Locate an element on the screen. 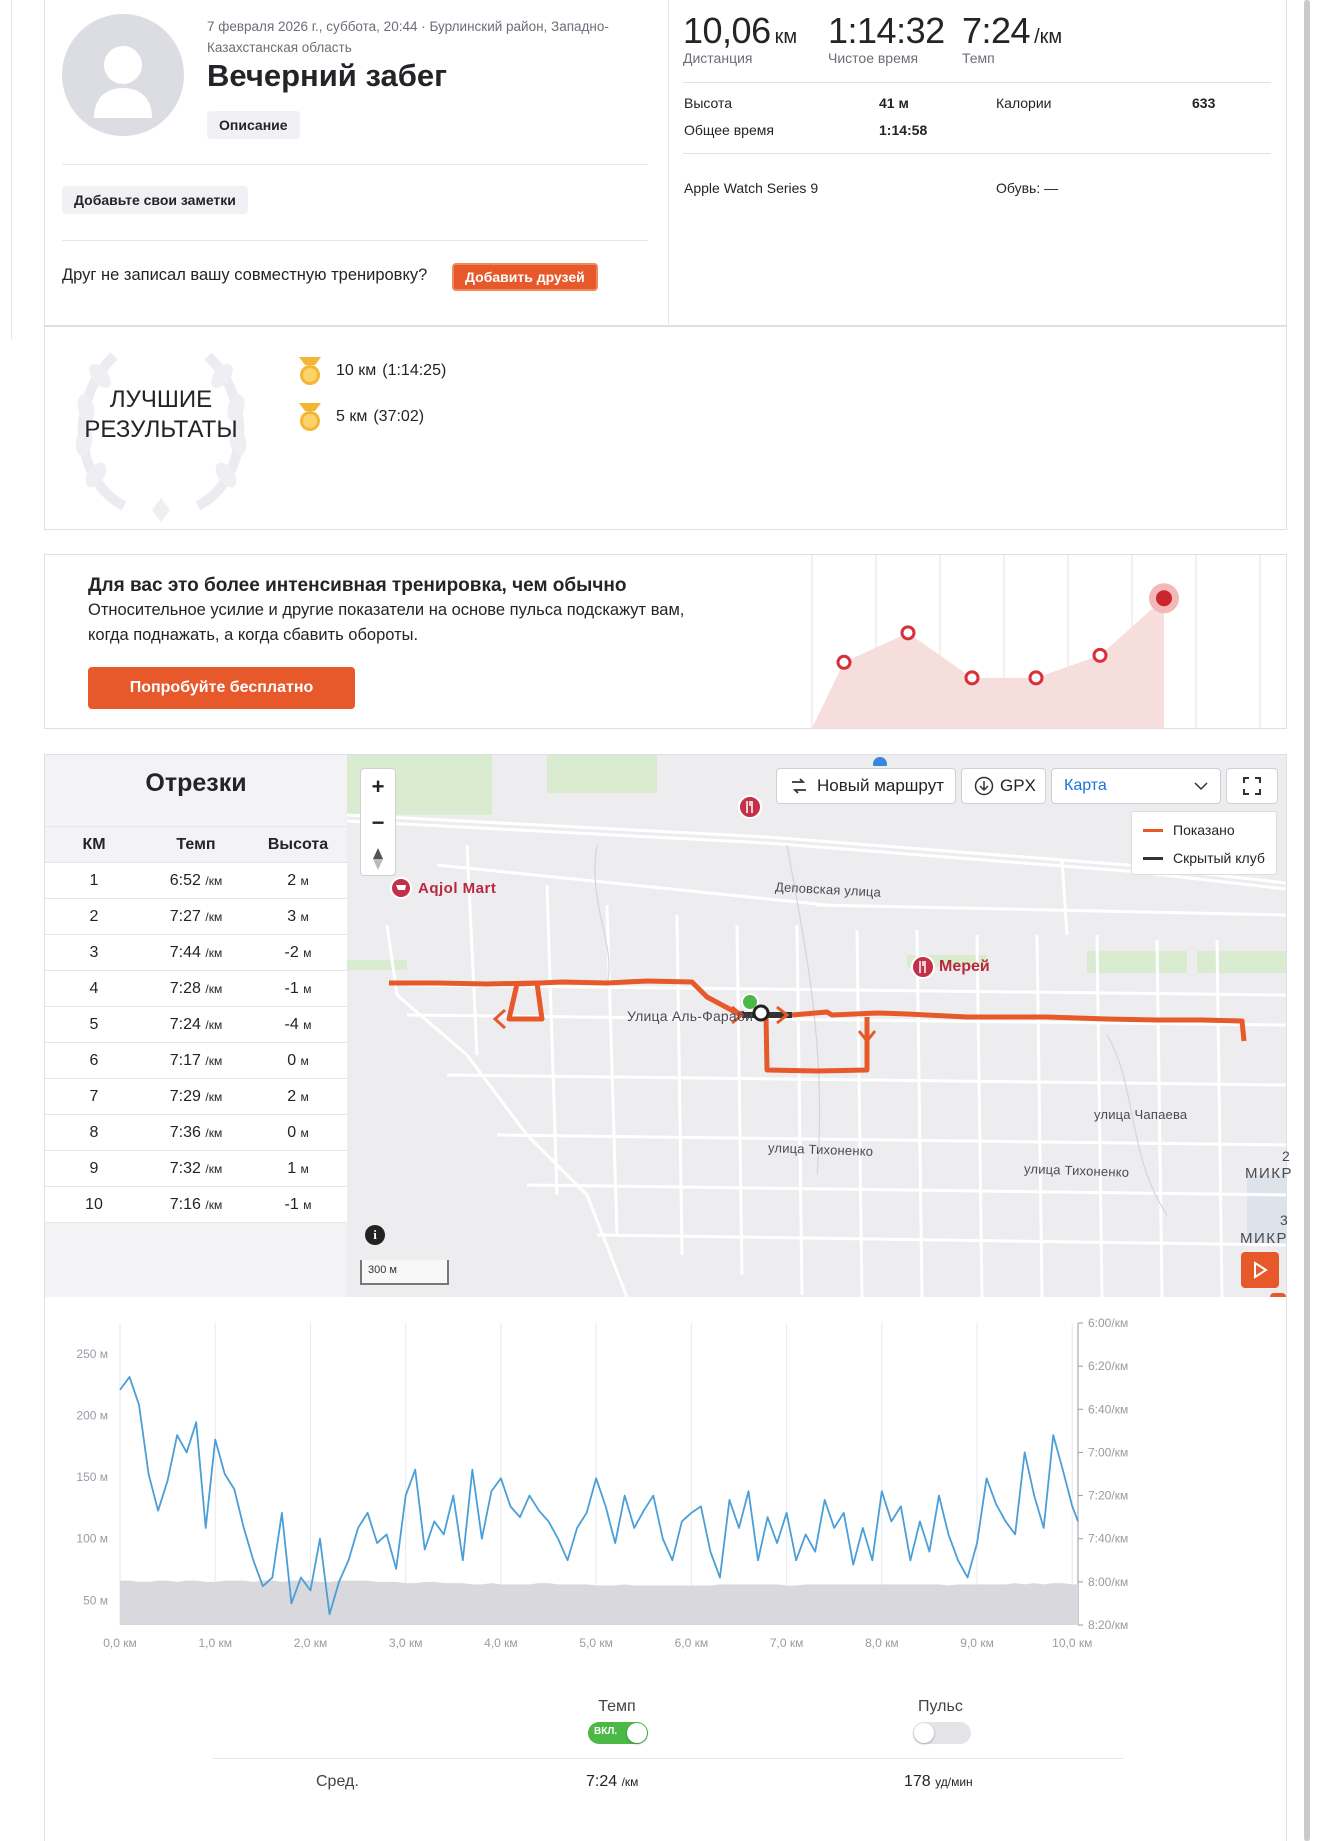 The image size is (1320, 1841). pr-item: 5 км (37:02) is located at coordinates (360, 417).